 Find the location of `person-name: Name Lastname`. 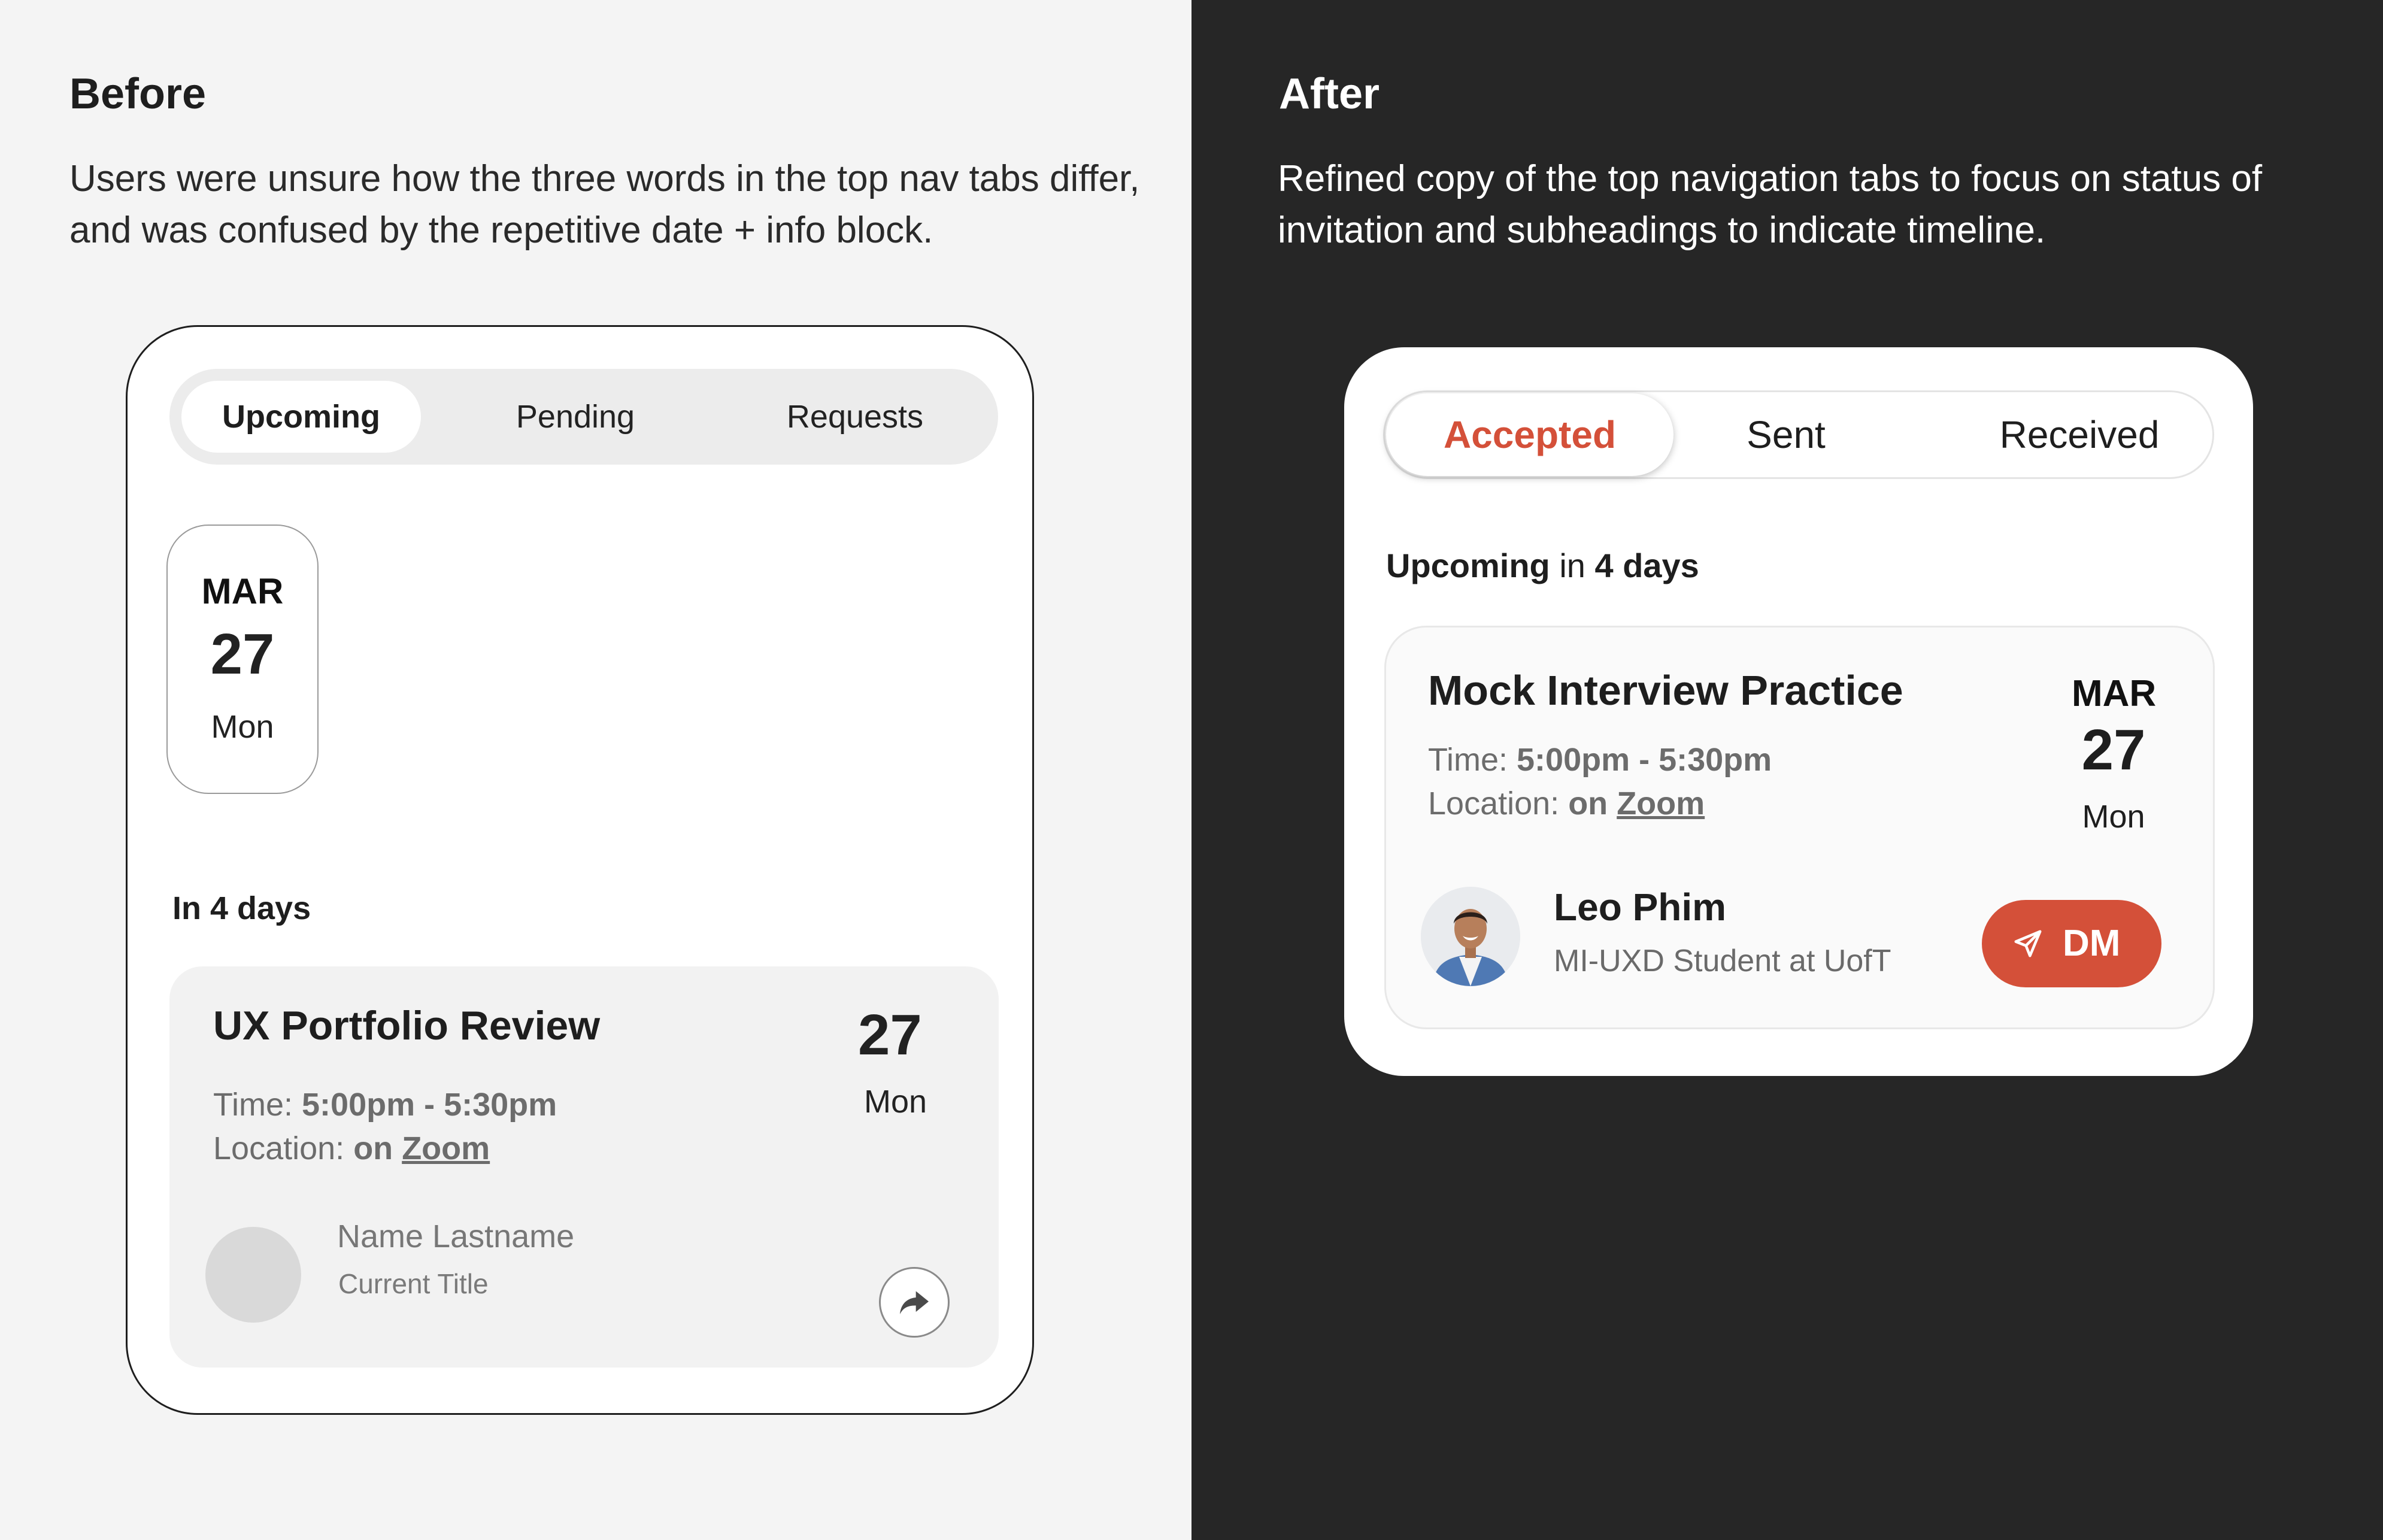

person-name: Name Lastname is located at coordinates (456, 1236).